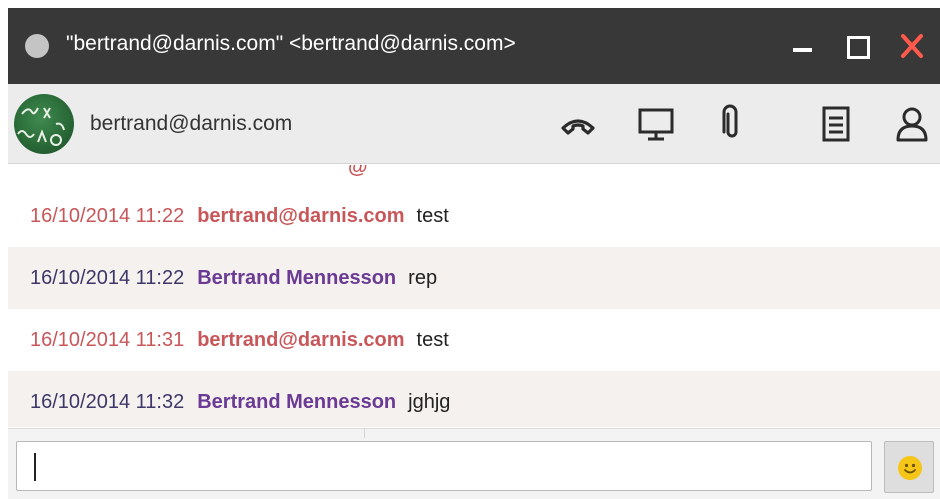 The height and width of the screenshot is (499, 940). I want to click on attachment-icon, so click(732, 124).